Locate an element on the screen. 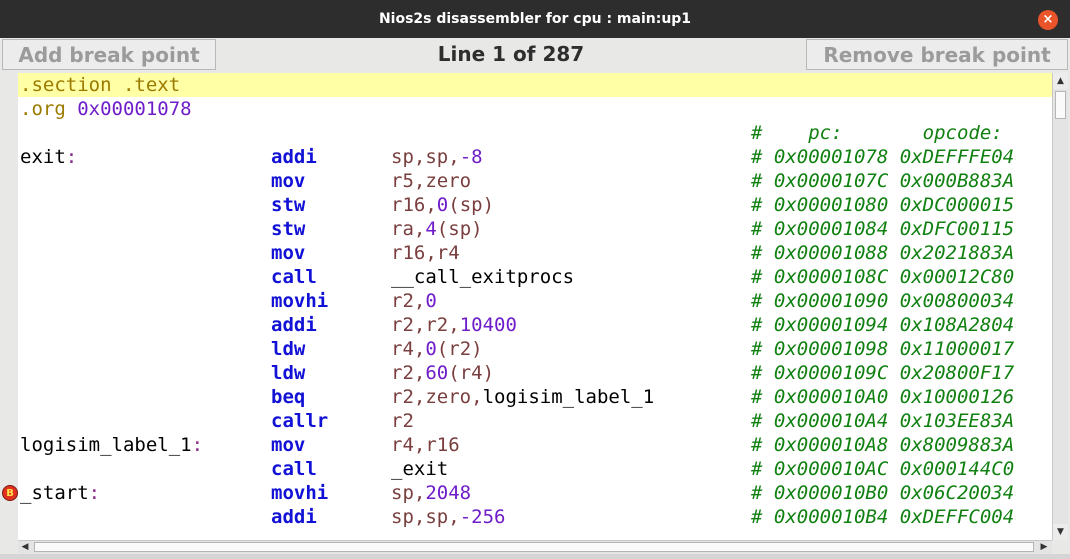 The width and height of the screenshot is (1070, 559). scroll-right-icon: ▶ is located at coordinates (1044, 547).